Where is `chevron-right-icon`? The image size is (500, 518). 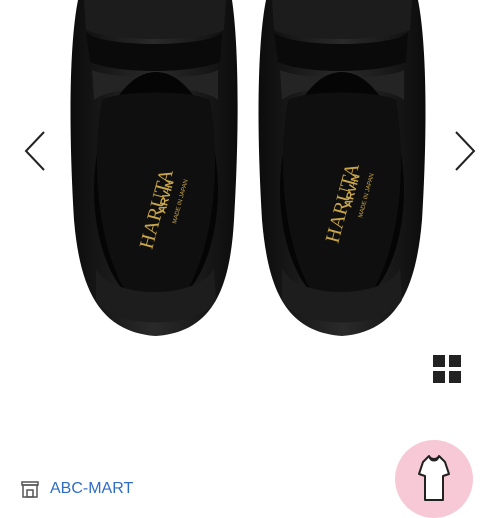 chevron-right-icon is located at coordinates (465, 151).